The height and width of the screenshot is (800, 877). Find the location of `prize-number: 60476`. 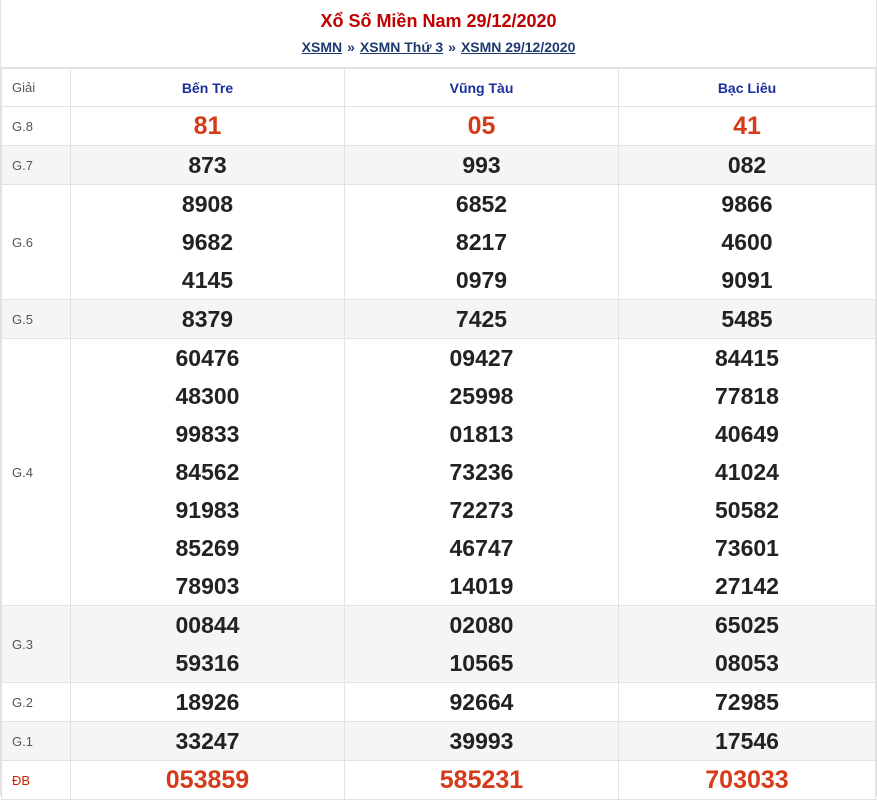

prize-number: 60476 is located at coordinates (207, 358).